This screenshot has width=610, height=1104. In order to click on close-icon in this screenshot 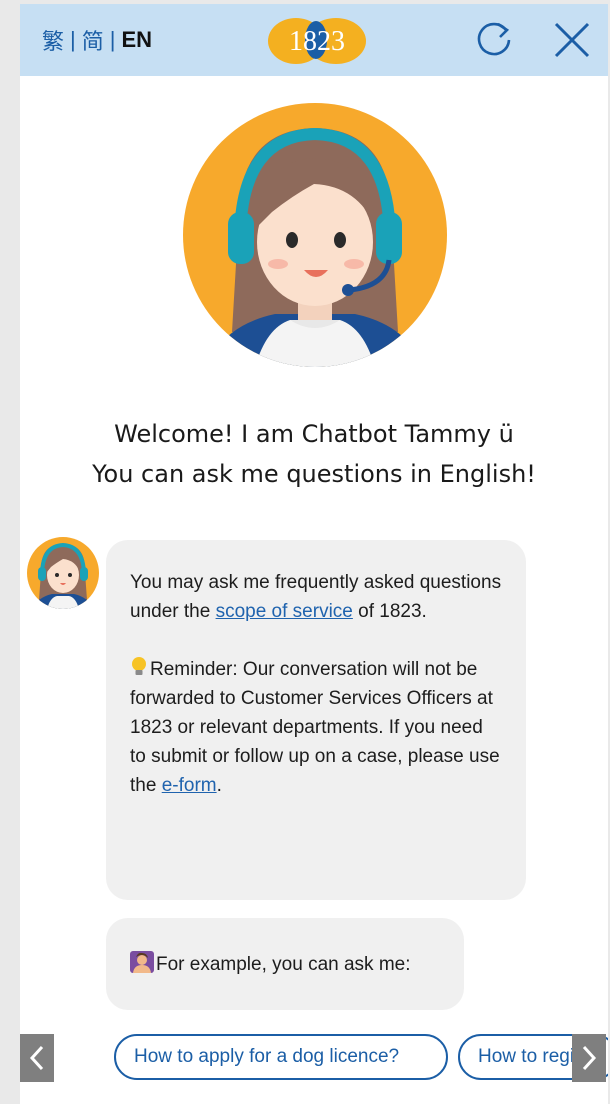, I will do `click(572, 40)`.